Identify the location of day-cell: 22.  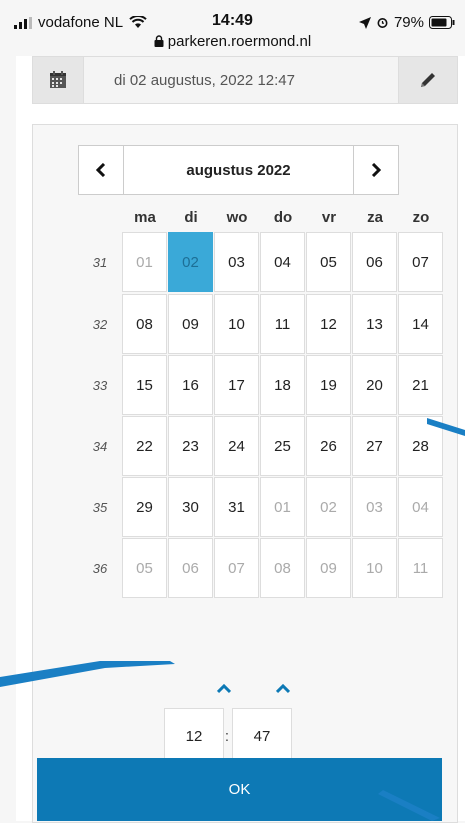
(144, 446).